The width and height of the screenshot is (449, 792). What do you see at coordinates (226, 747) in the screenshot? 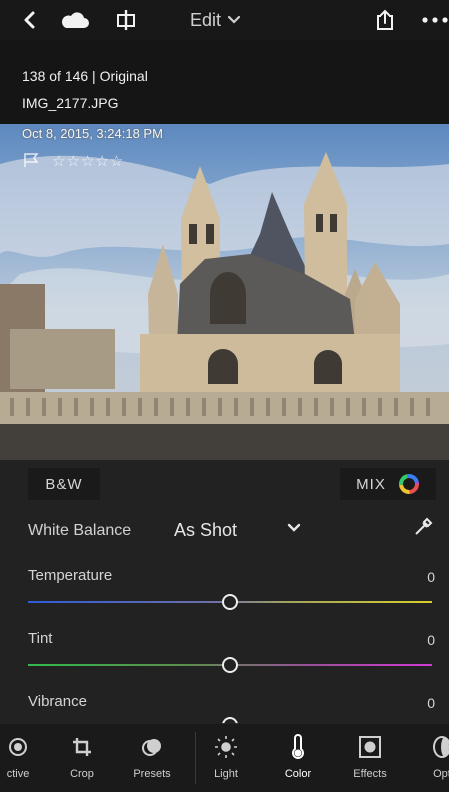
I see `sun-icon` at bounding box center [226, 747].